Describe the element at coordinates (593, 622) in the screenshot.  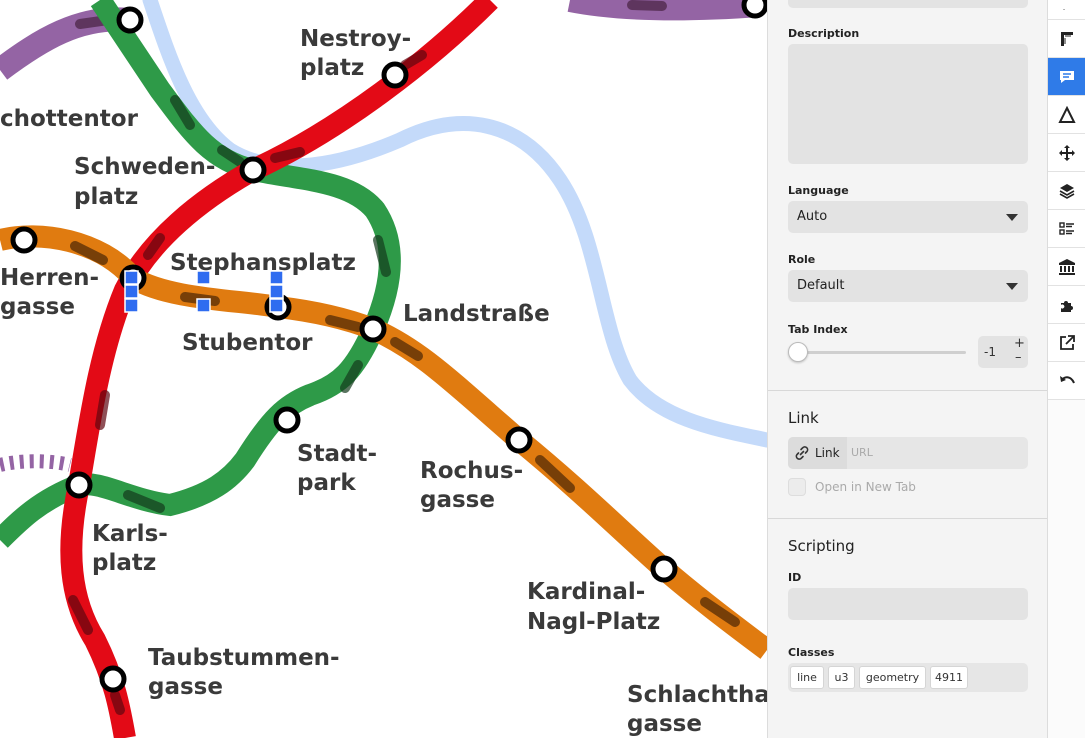
I see `station-label-kardinal-nagl-platz-2: Nagl-Platz` at that location.